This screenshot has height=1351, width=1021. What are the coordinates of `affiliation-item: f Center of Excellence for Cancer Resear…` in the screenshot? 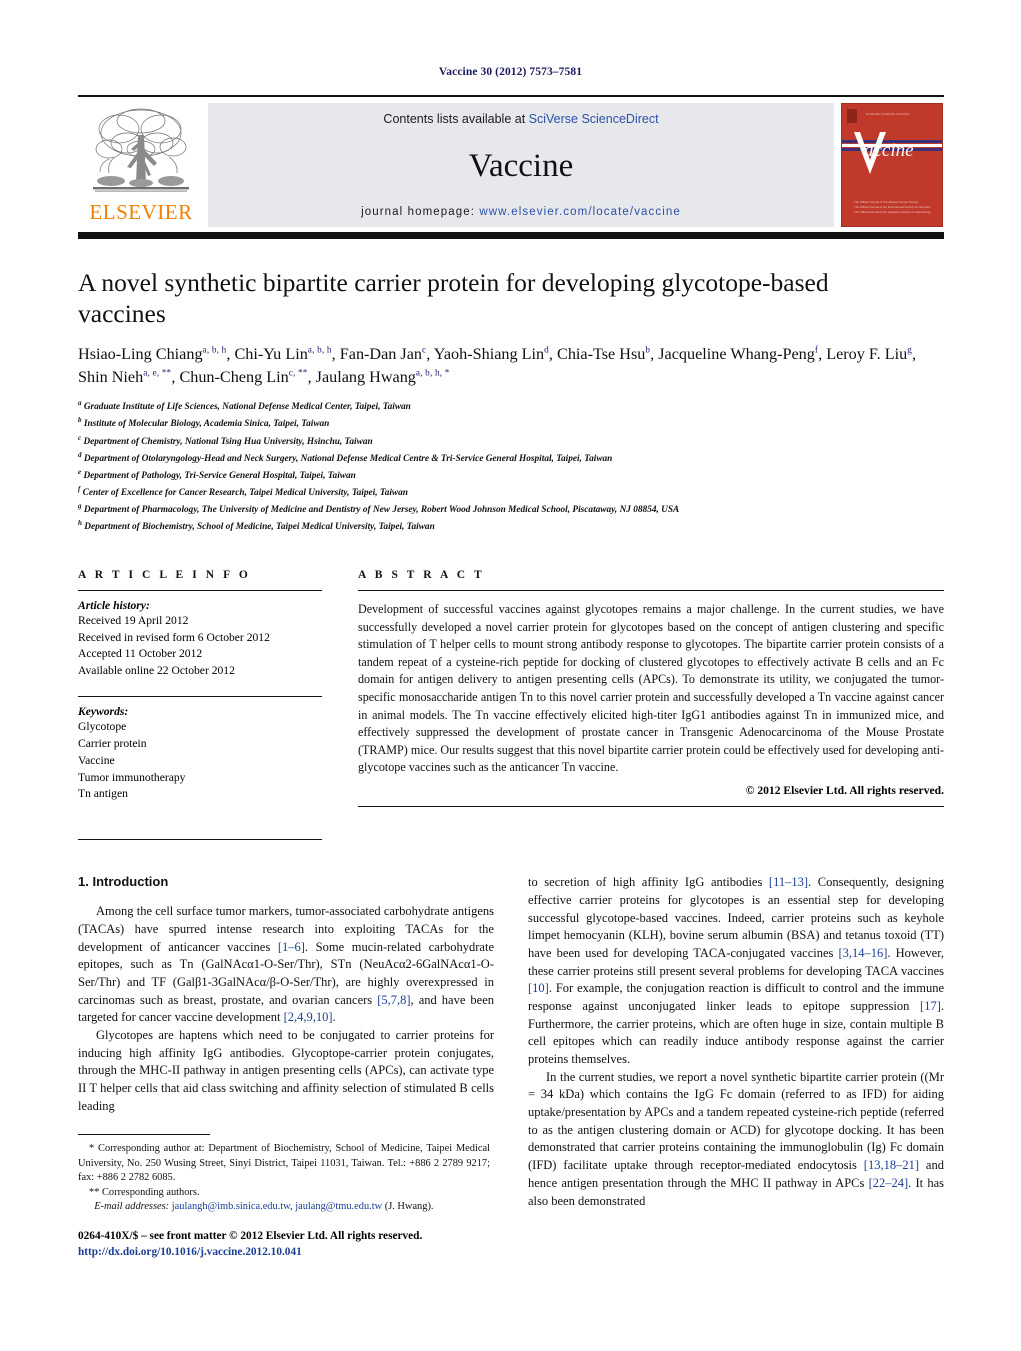 It's located at (511, 492).